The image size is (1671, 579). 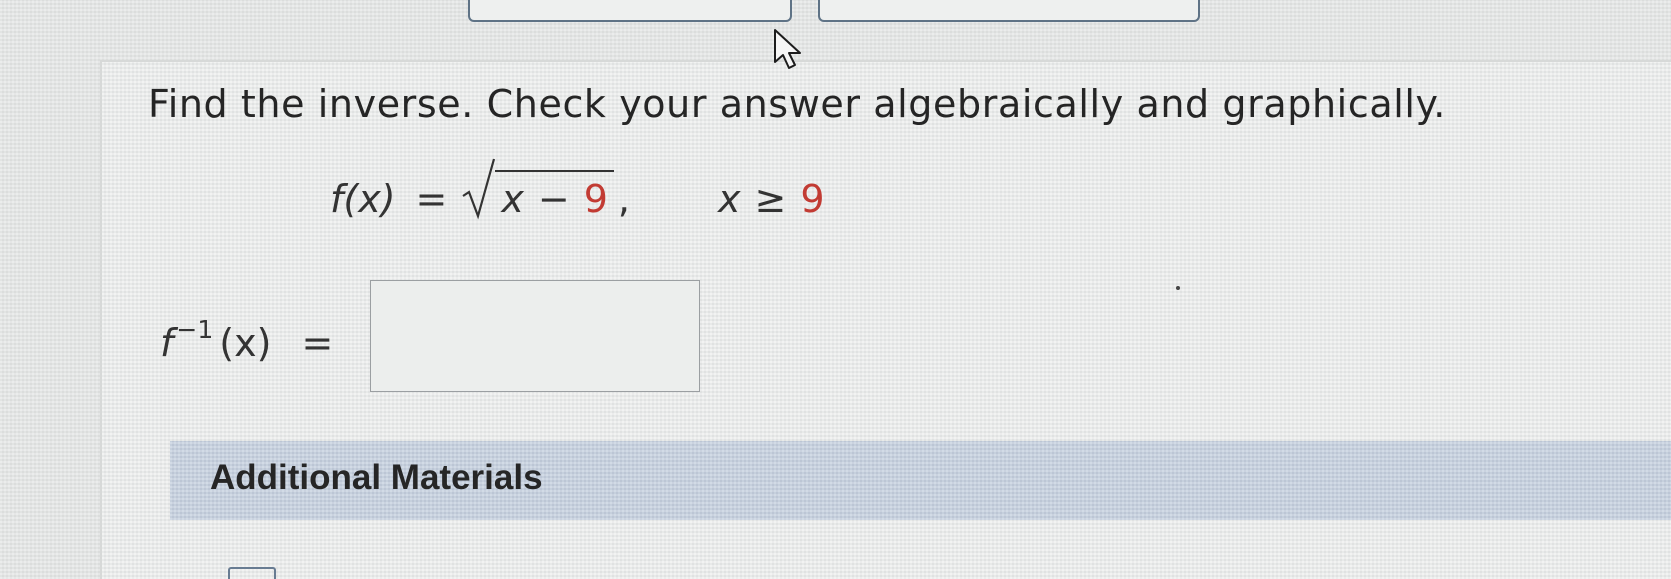 I want to click on radicand-operator: −, so click(x=553, y=199).